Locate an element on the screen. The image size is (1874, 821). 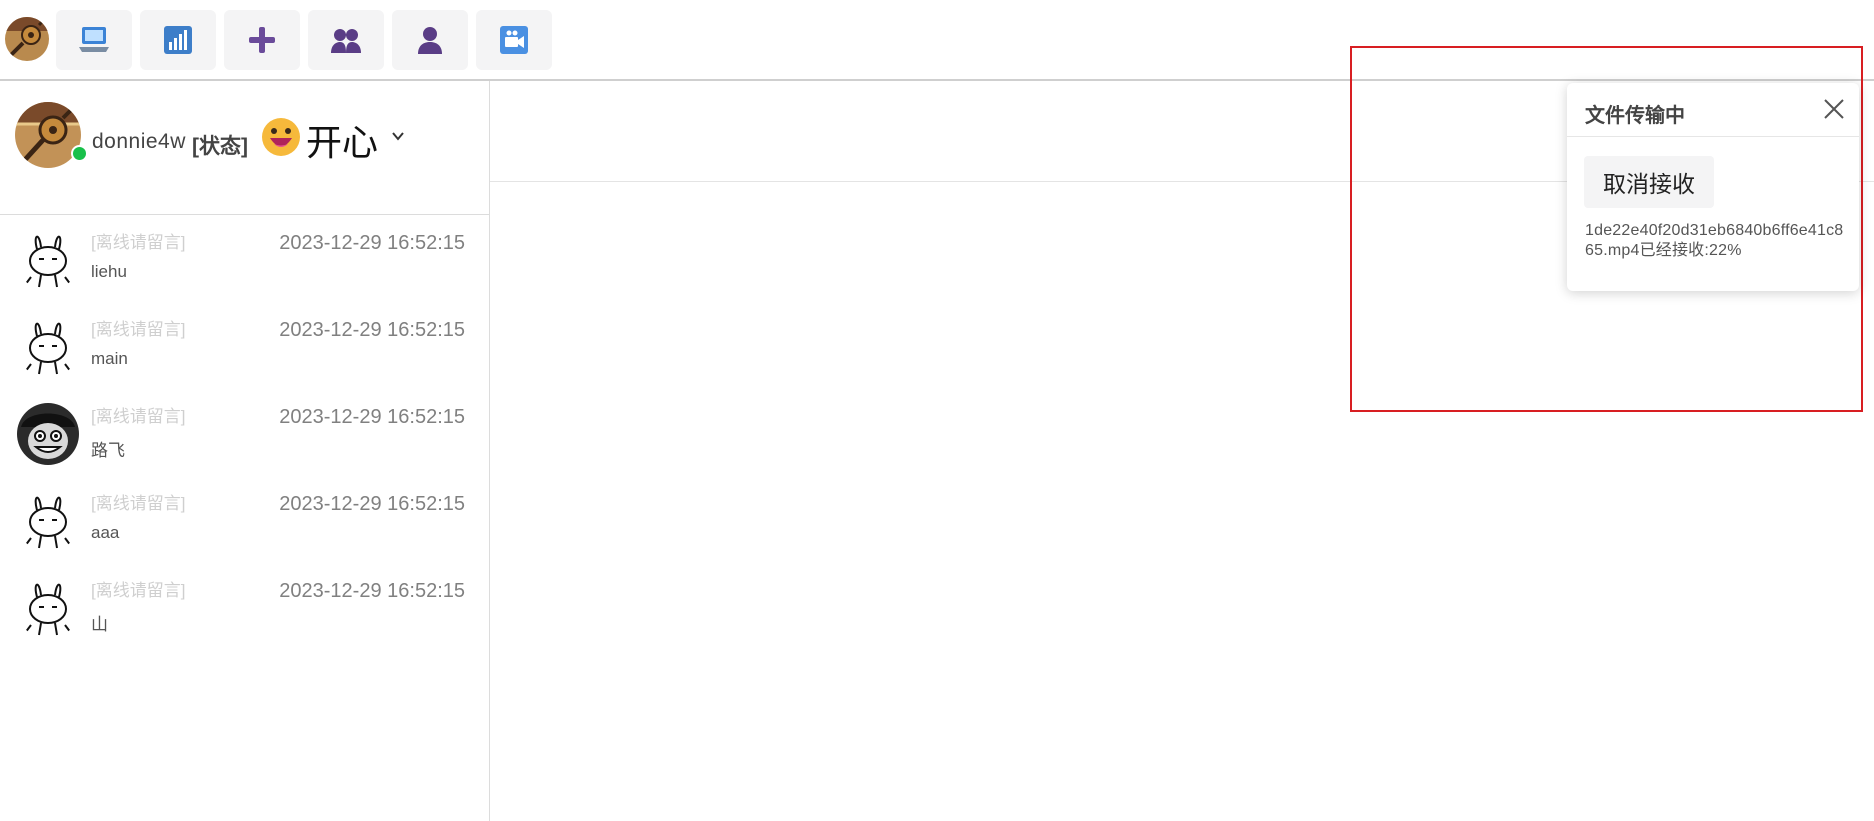
plus-icon is located at coordinates (262, 40).